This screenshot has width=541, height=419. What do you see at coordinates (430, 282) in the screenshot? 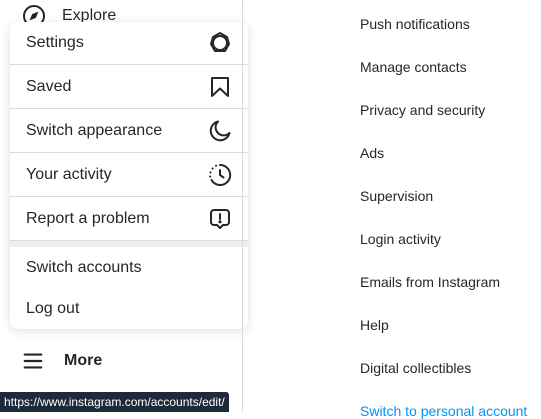
I see `settings-item-emails: Emails from Instagram` at bounding box center [430, 282].